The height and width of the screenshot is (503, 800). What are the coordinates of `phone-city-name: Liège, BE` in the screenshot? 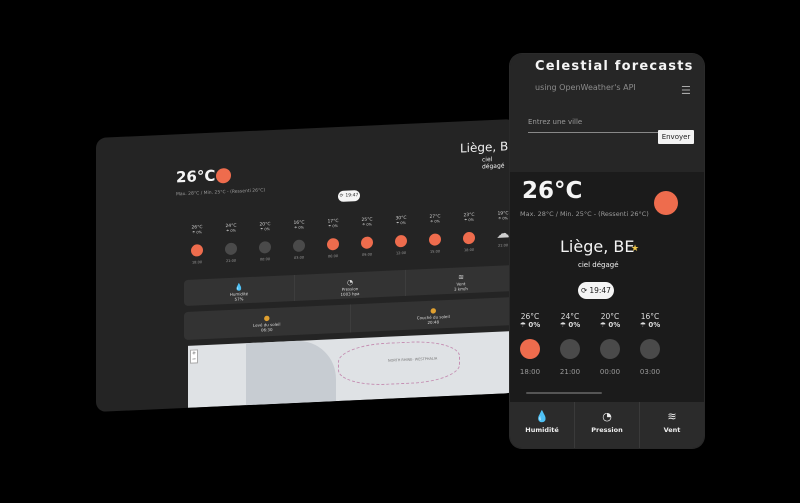 It's located at (597, 246).